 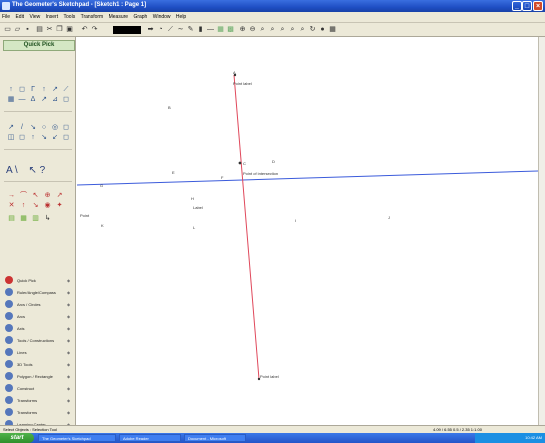 I want to click on category-item: Quick Pick ◆, so click(x=39, y=281).